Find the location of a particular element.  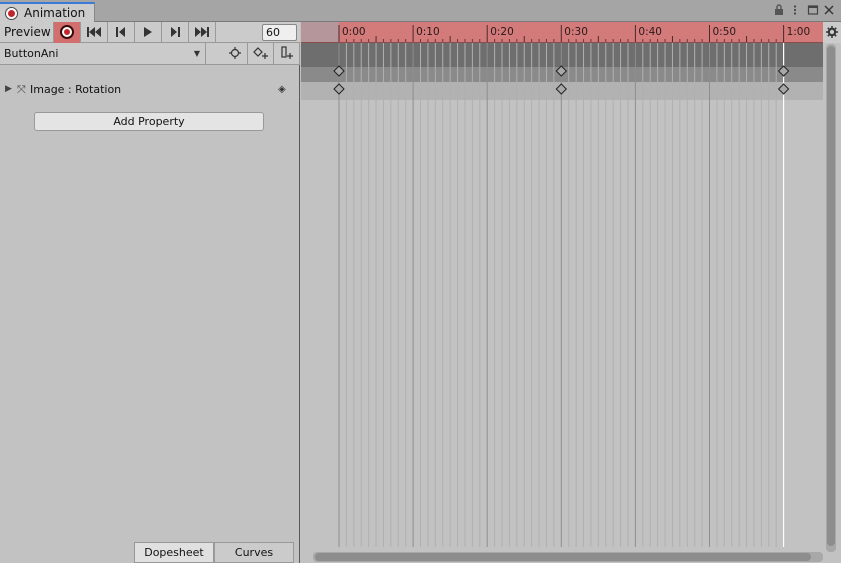

filter-by-selection-button is located at coordinates (235, 53).